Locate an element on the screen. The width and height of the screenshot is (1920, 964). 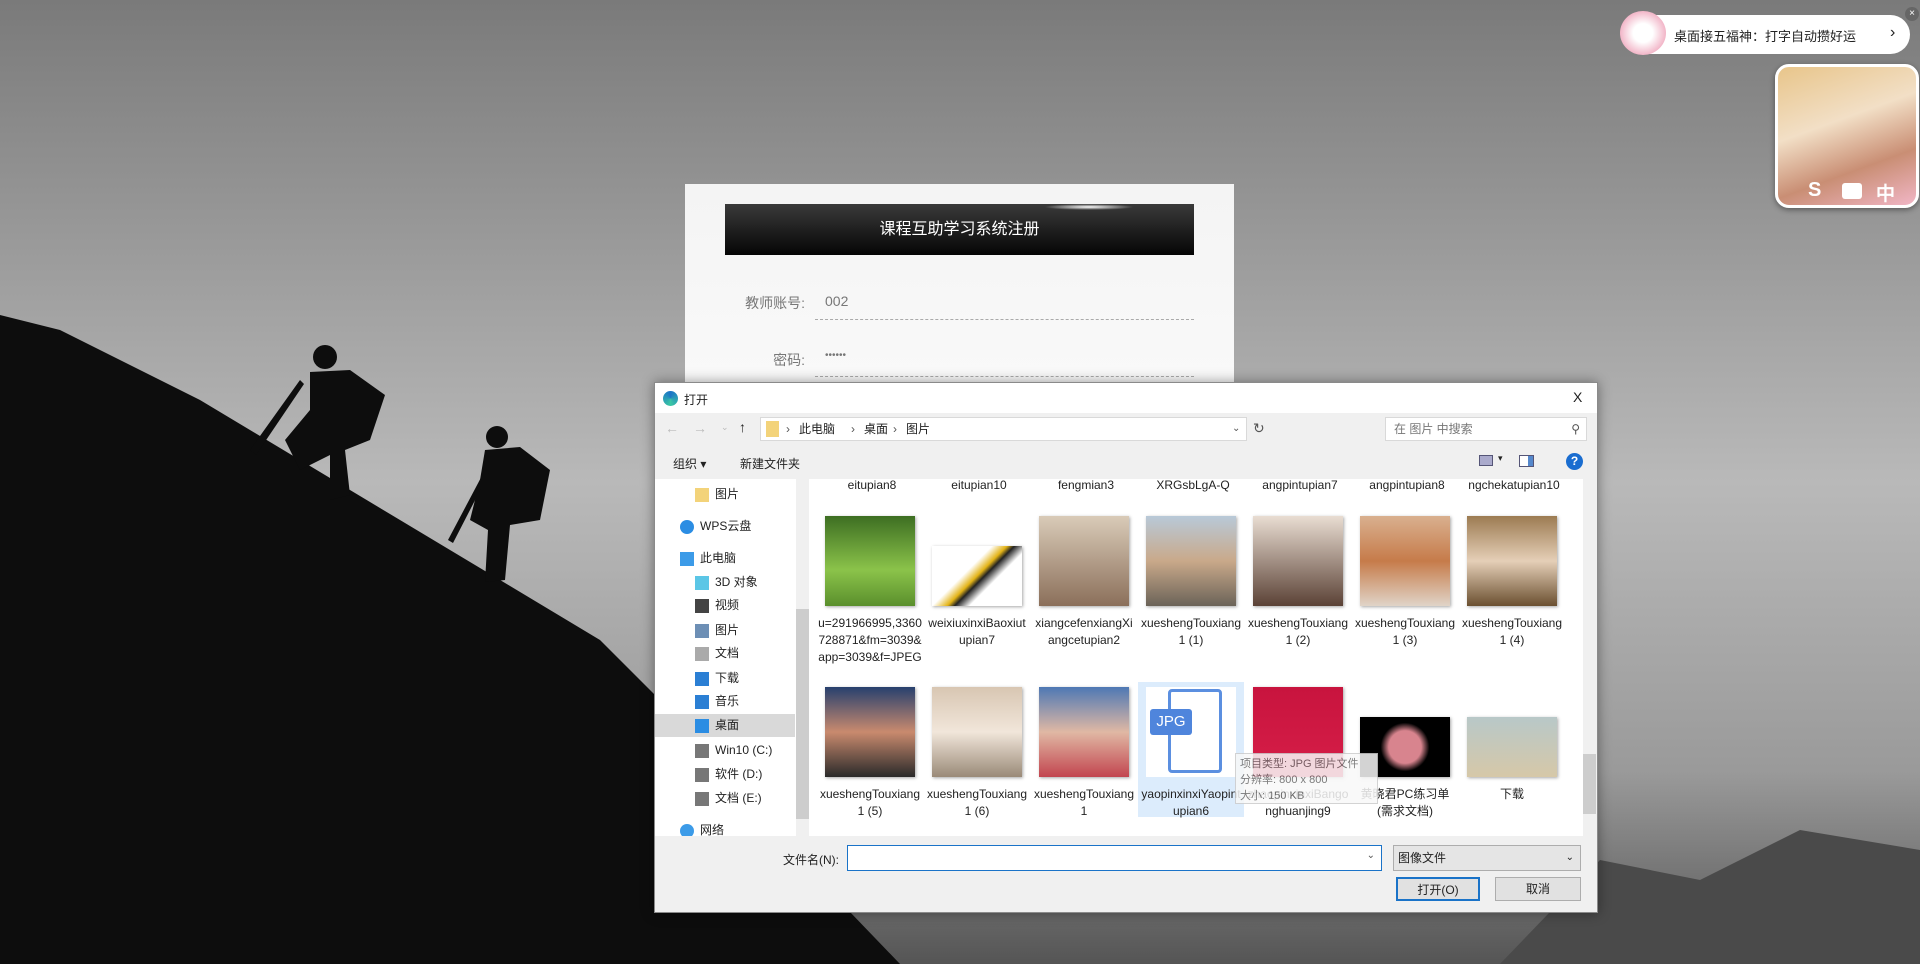
files-scroll-thumb is located at coordinates (1589, 784).